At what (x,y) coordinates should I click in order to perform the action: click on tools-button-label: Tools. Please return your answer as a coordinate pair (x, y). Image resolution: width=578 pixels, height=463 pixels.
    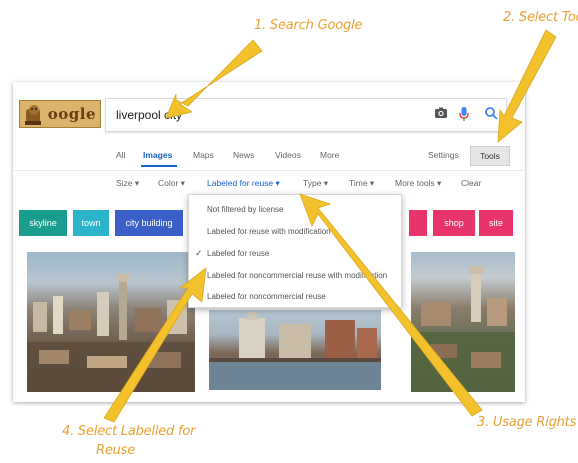
    Looking at the image, I should click on (490, 156).